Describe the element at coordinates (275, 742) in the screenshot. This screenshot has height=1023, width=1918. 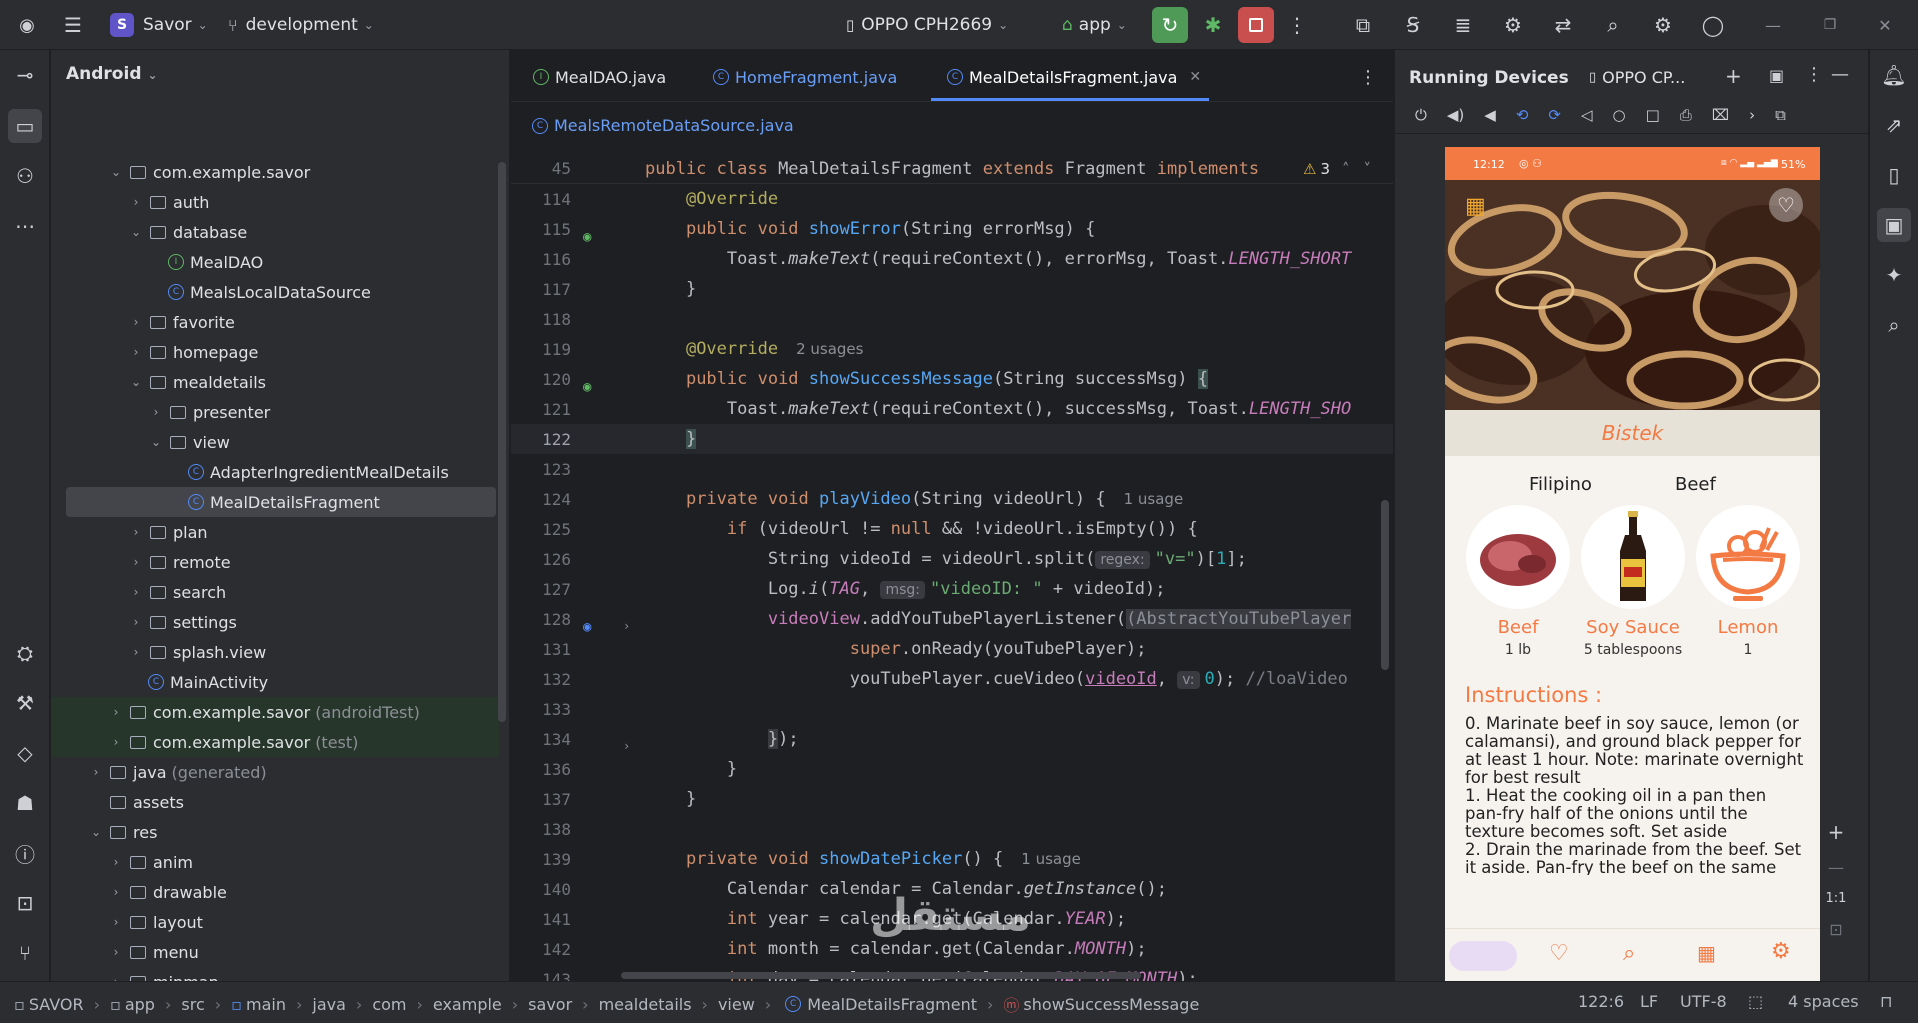
I see `tree-item: › com.example.savor (test)` at that location.